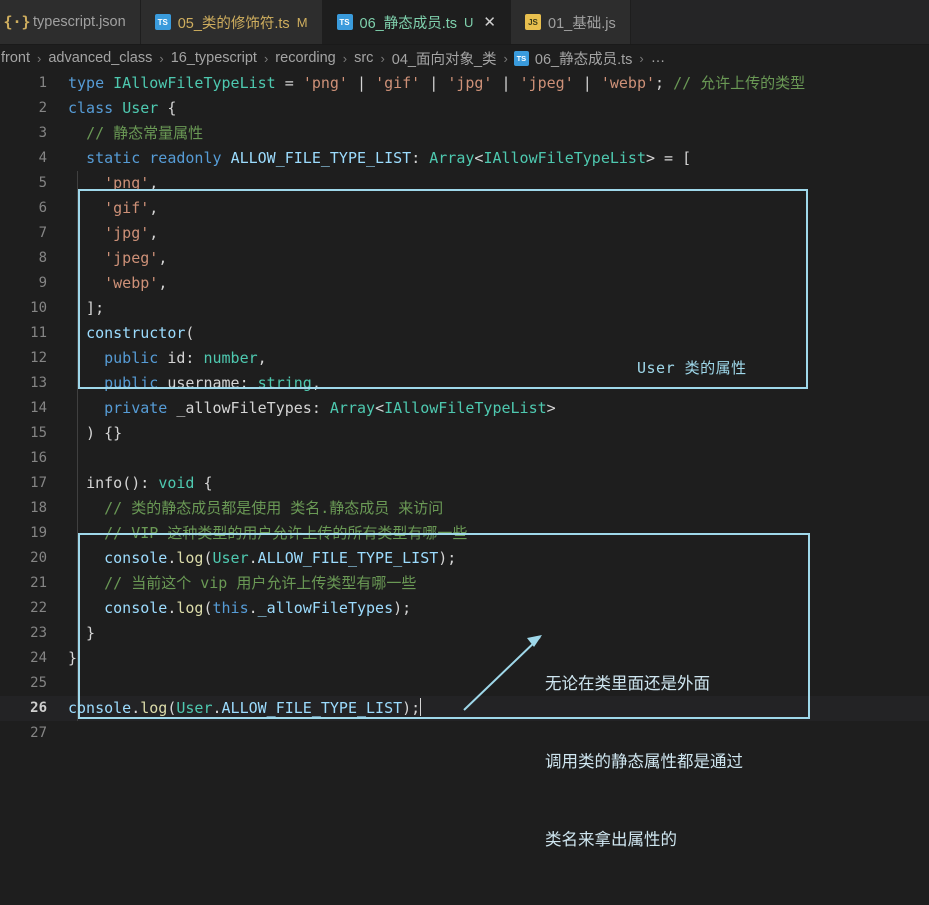 The width and height of the screenshot is (929, 905). What do you see at coordinates (289, 83) in the screenshot?
I see `code-token: =` at bounding box center [289, 83].